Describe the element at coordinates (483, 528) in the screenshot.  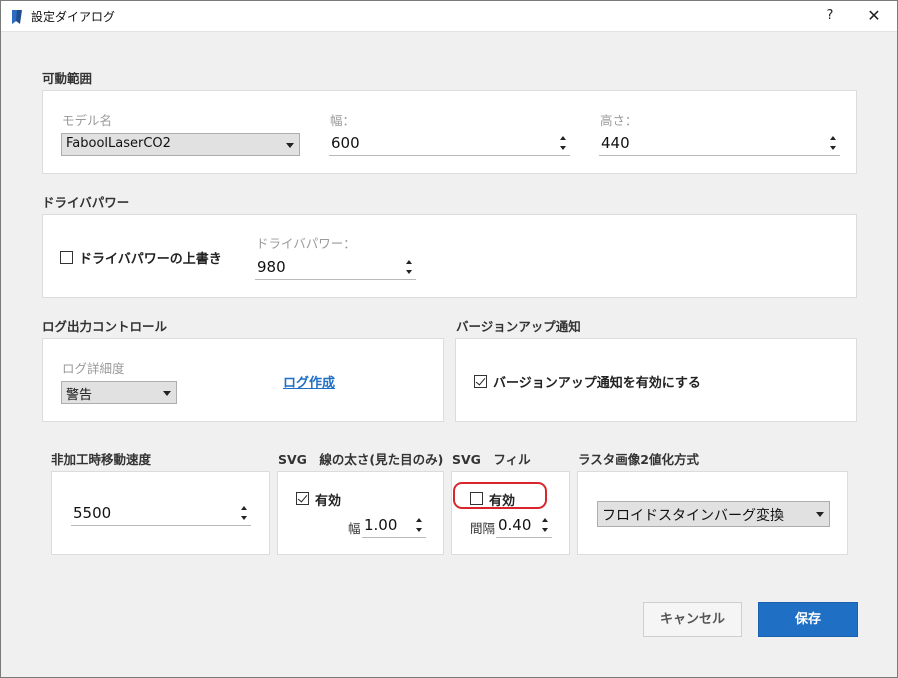
I see `svg-fill-interval-label: 間隔` at that location.